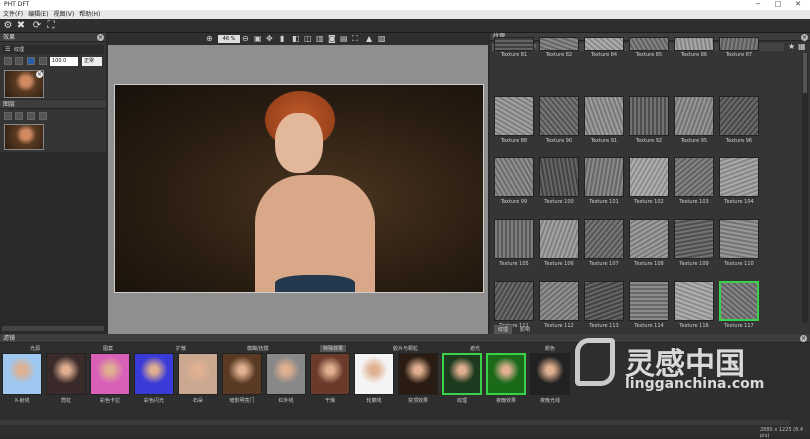 This screenshot has width=810, height=439. I want to click on menu-edit: 编辑(E), so click(38, 14).